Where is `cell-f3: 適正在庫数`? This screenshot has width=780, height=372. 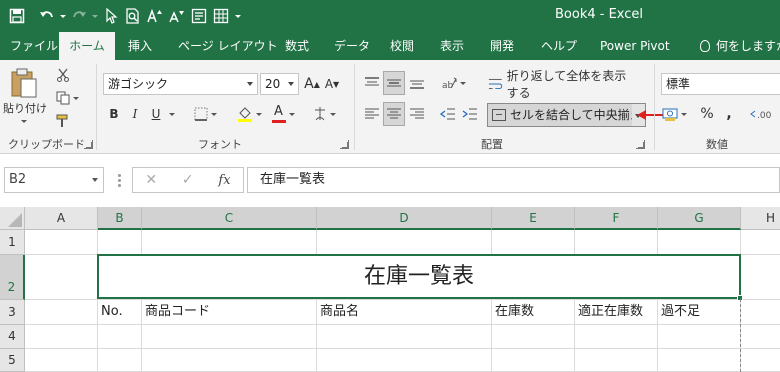
cell-f3: 適正在庫数 is located at coordinates (609, 312).